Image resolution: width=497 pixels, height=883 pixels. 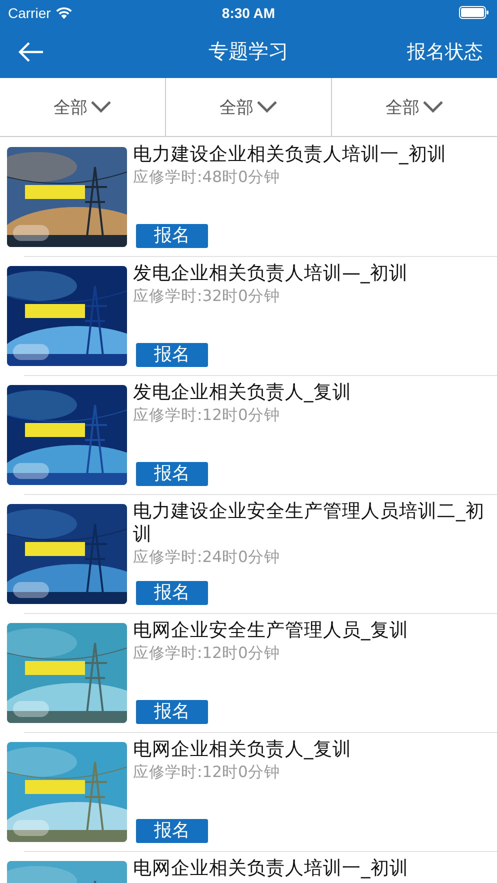 What do you see at coordinates (248, 51) in the screenshot?
I see `page-title: 专题学习` at bounding box center [248, 51].